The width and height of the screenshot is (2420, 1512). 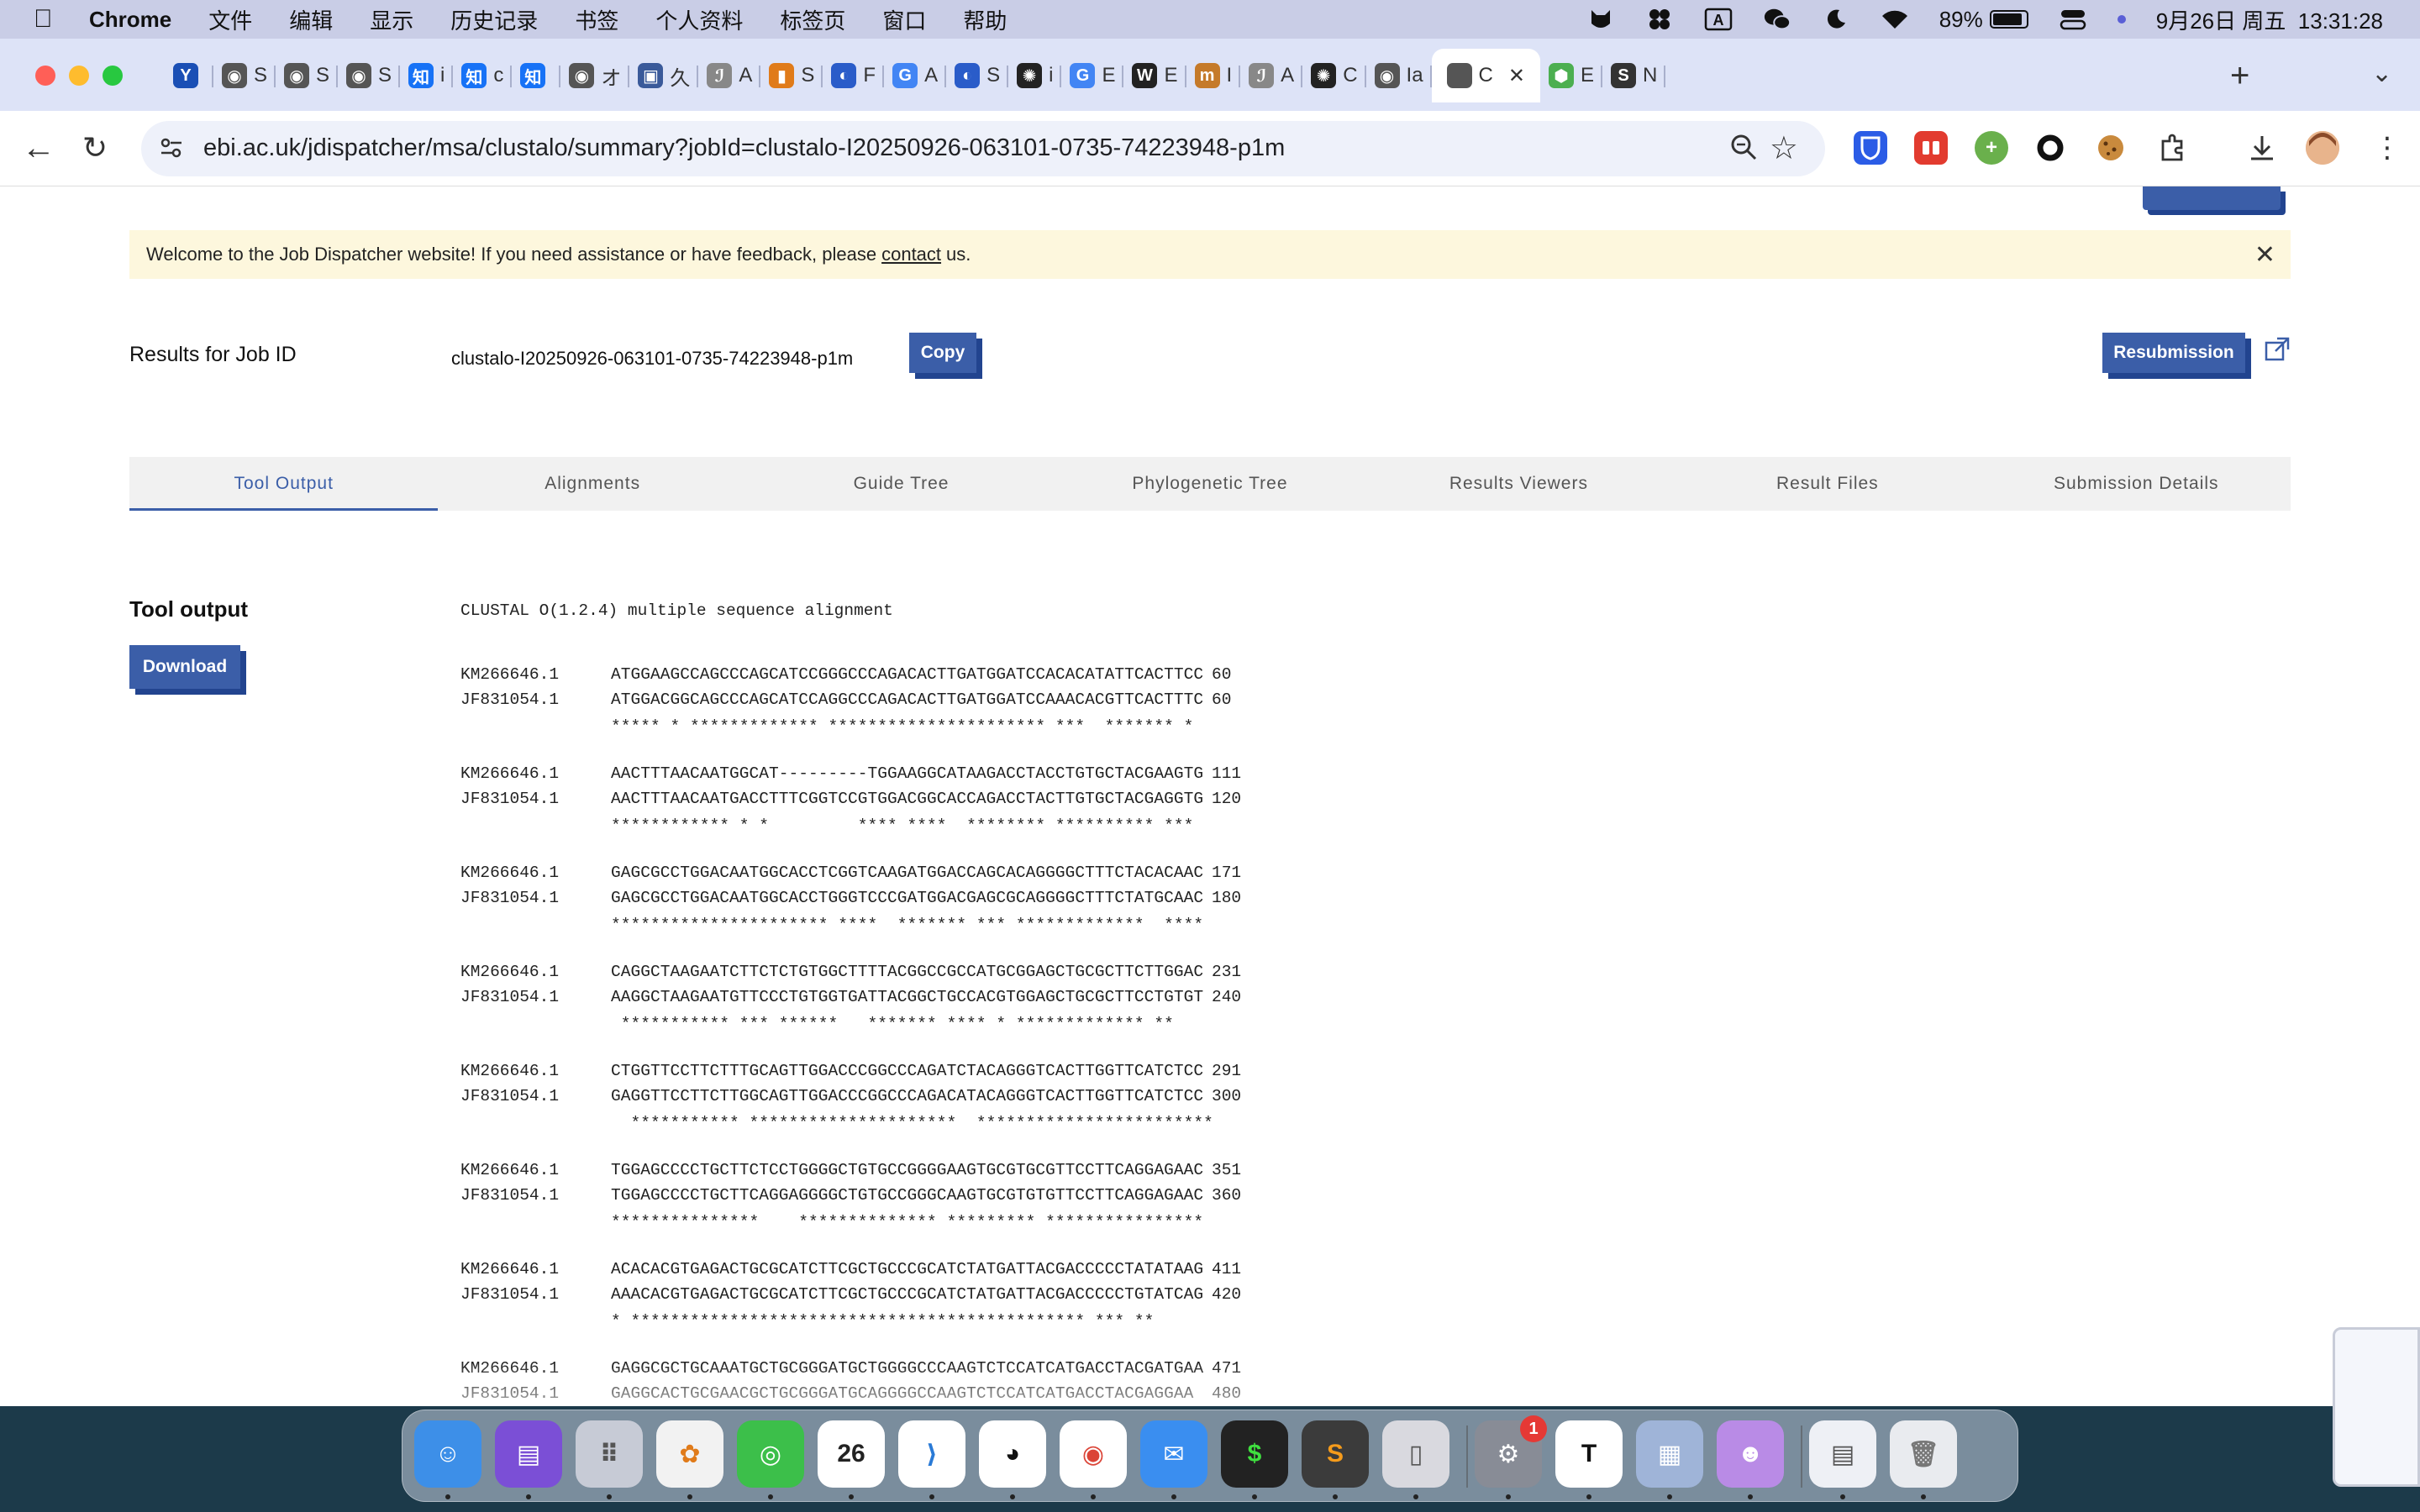 What do you see at coordinates (2323, 148) in the screenshot?
I see `profile-avatar` at bounding box center [2323, 148].